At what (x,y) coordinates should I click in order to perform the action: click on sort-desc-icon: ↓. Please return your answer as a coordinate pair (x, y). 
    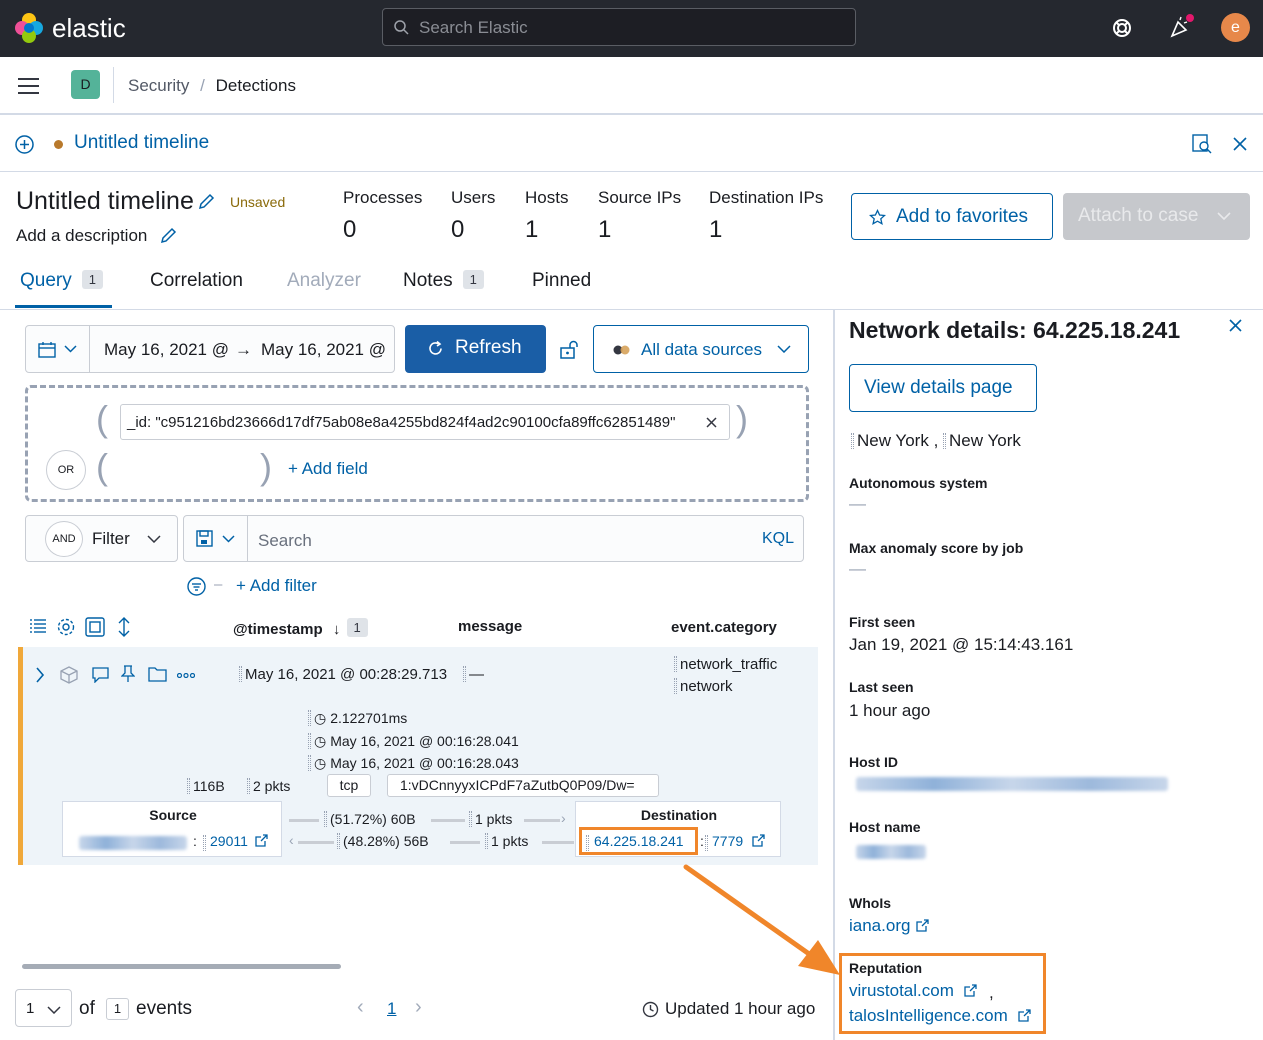
    Looking at the image, I should click on (336, 629).